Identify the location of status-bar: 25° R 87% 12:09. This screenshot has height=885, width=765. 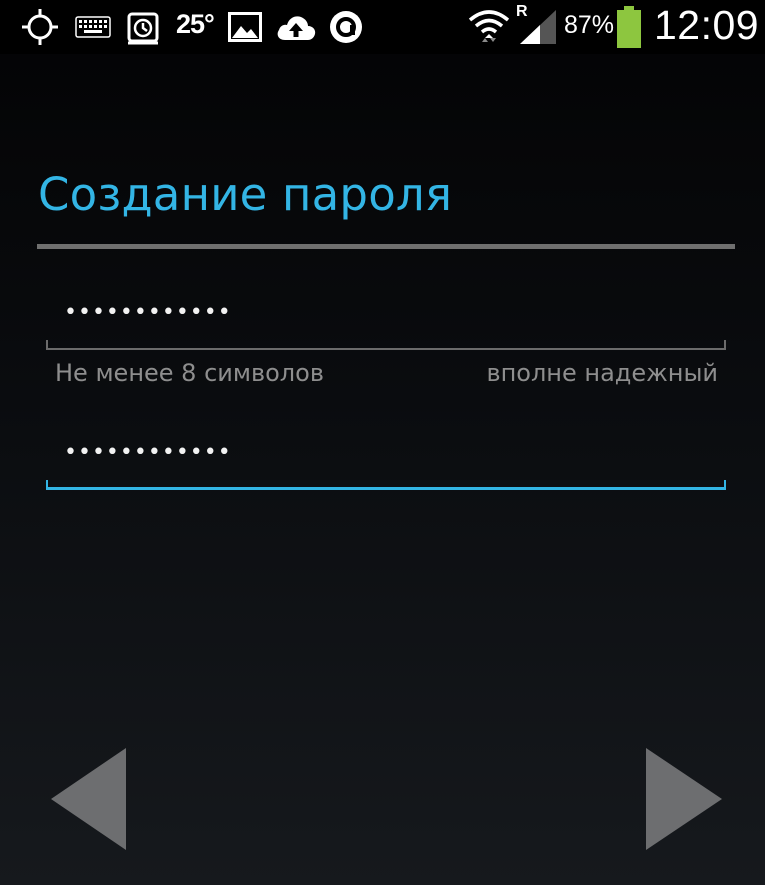
(382, 27).